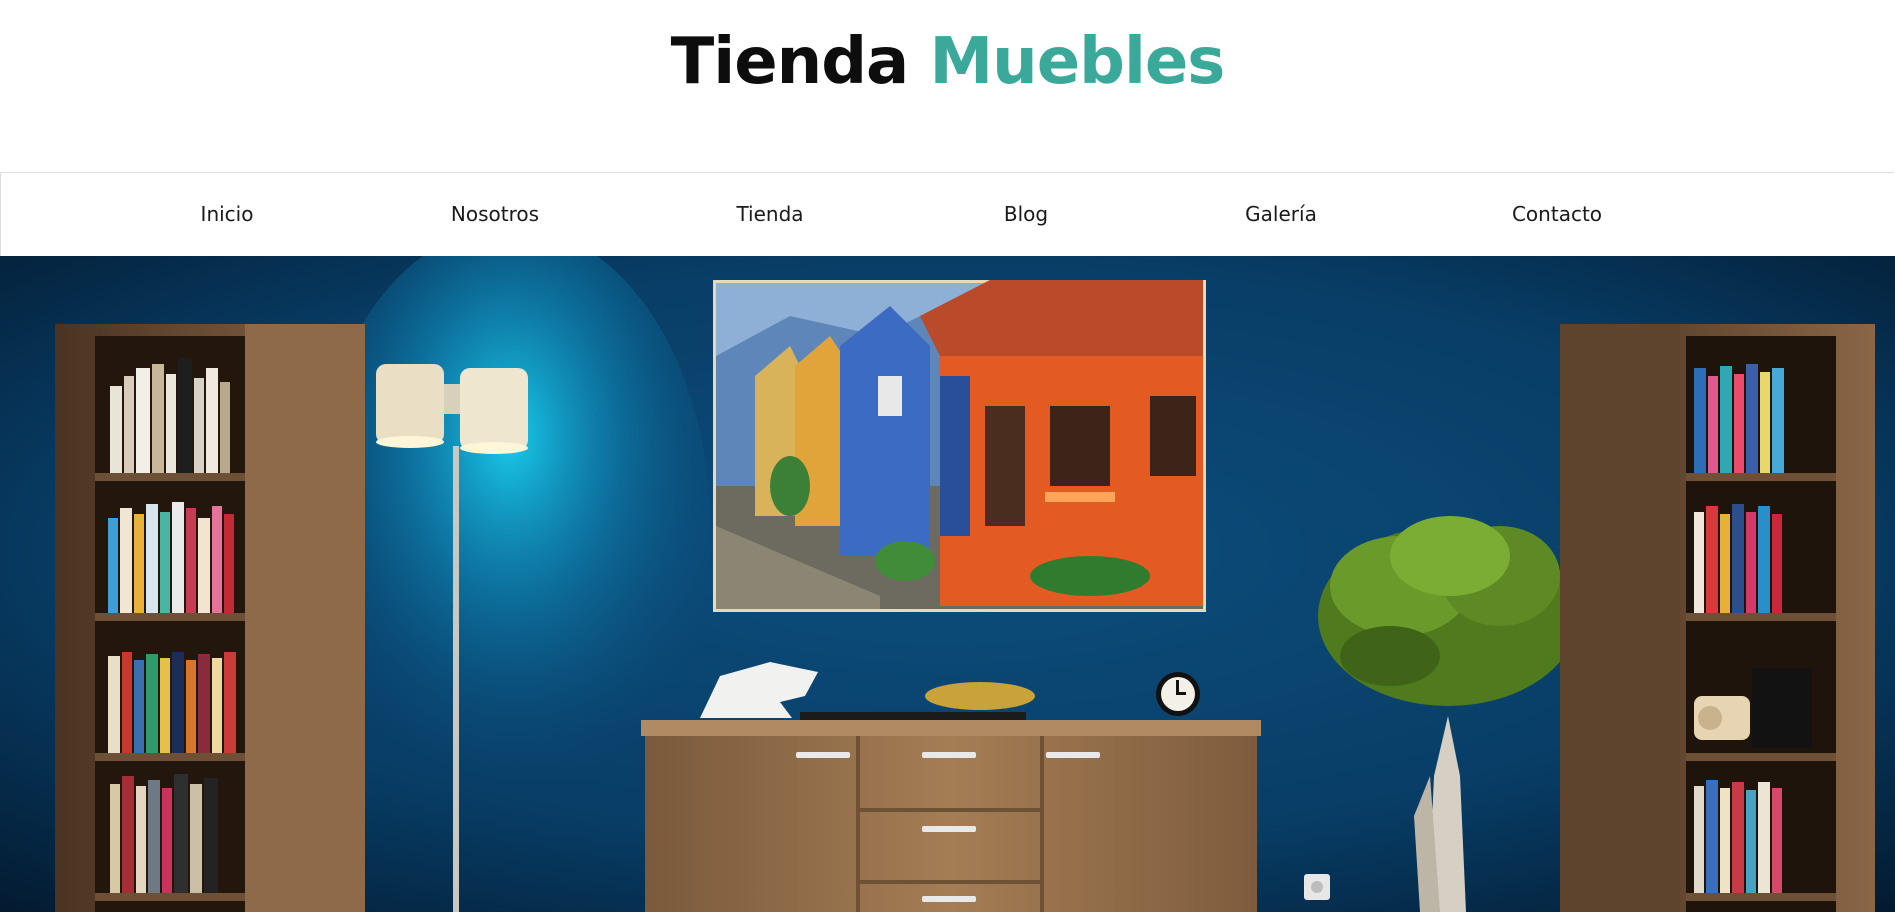  What do you see at coordinates (1077, 62) in the screenshot?
I see `logo-word-muebles: Muebles` at bounding box center [1077, 62].